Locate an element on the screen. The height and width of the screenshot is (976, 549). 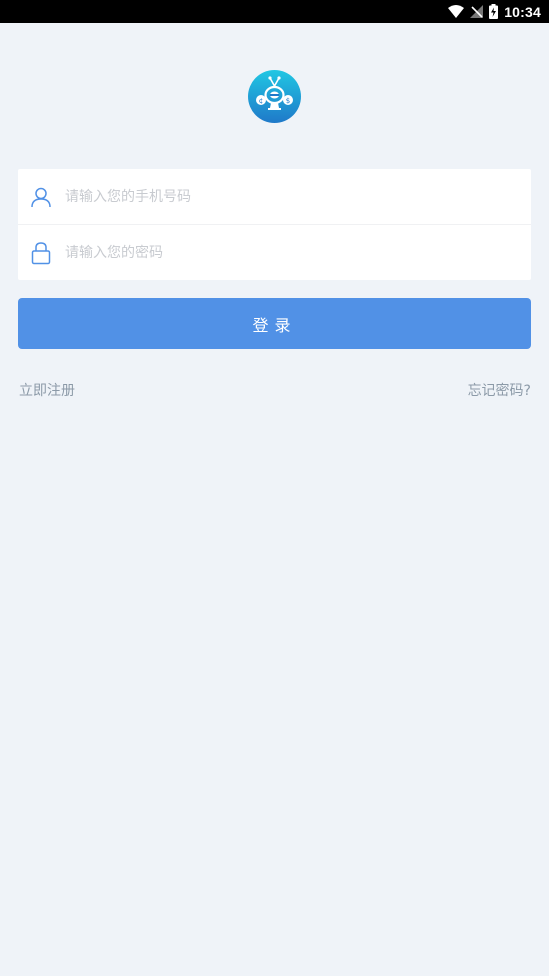
phone-row is located at coordinates (274, 197).